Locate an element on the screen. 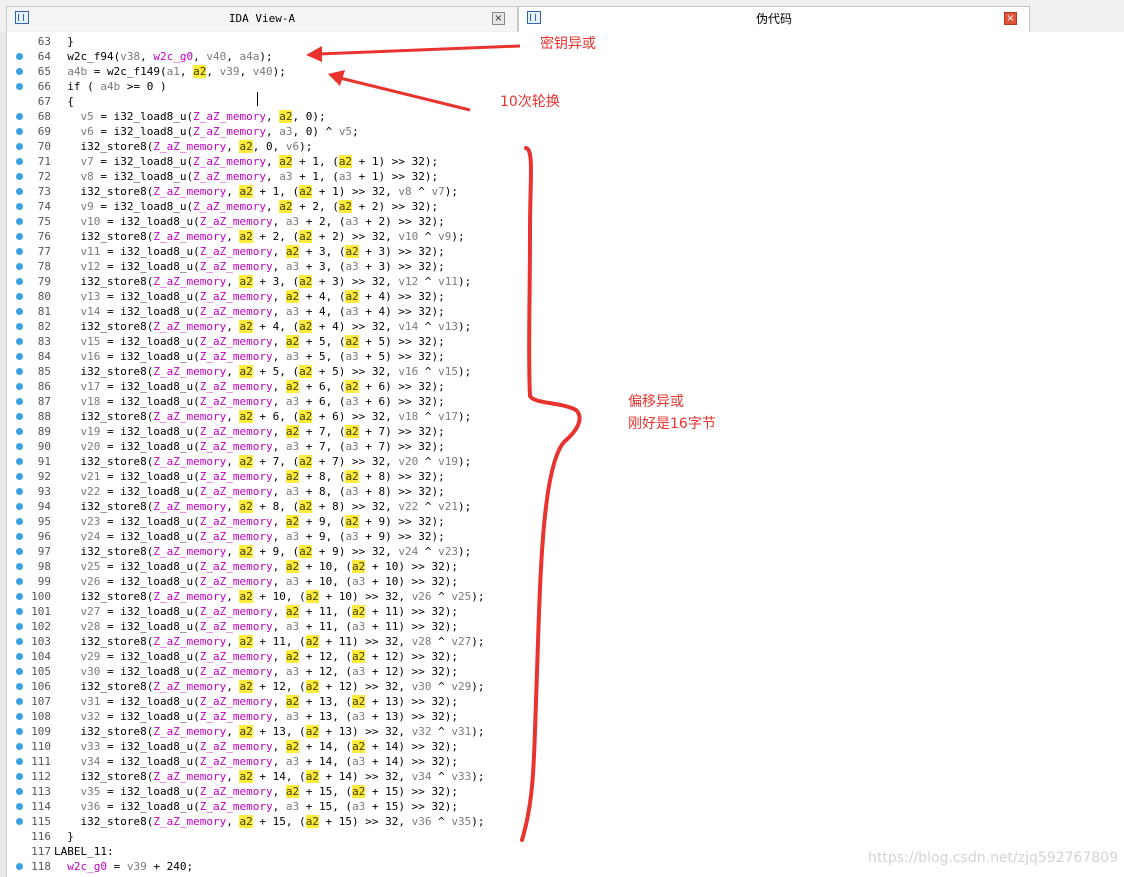 The image size is (1124, 877). arrow-key-xor-head is located at coordinates (314, 54).